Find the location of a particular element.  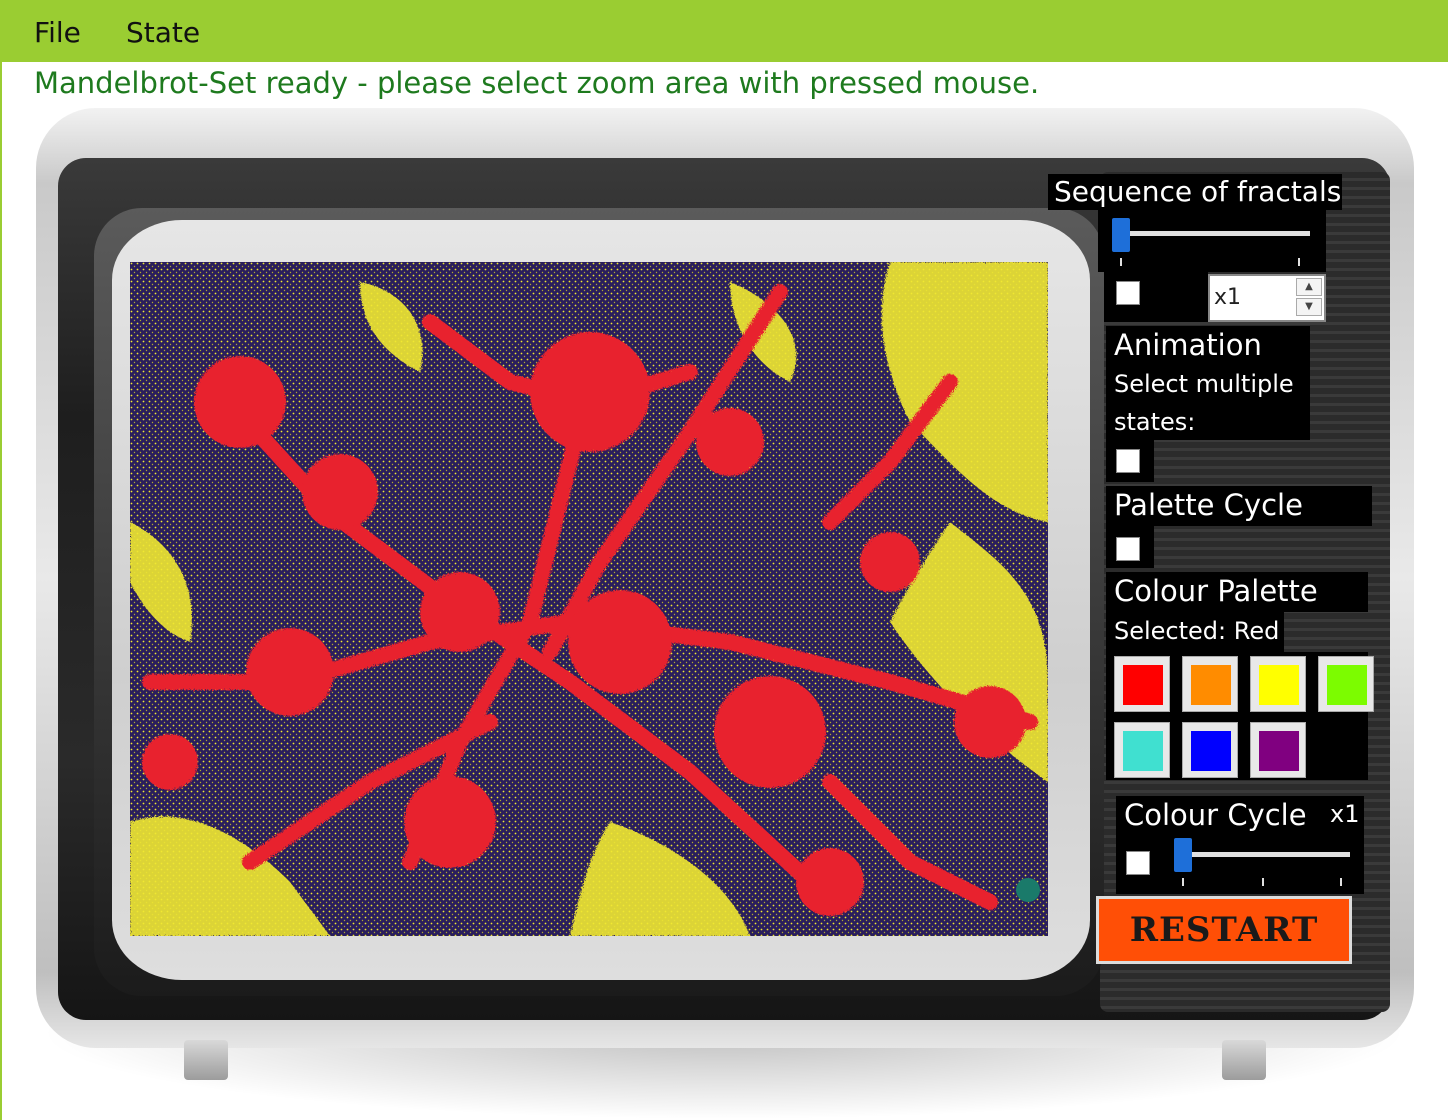

sequence-checkbox is located at coordinates (1128, 293).